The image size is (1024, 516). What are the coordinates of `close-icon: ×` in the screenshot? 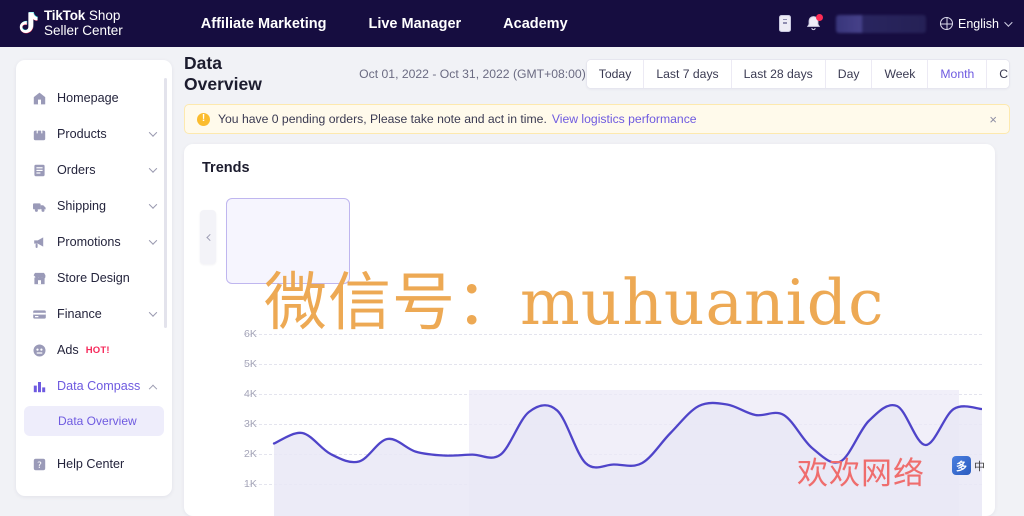 It's located at (993, 119).